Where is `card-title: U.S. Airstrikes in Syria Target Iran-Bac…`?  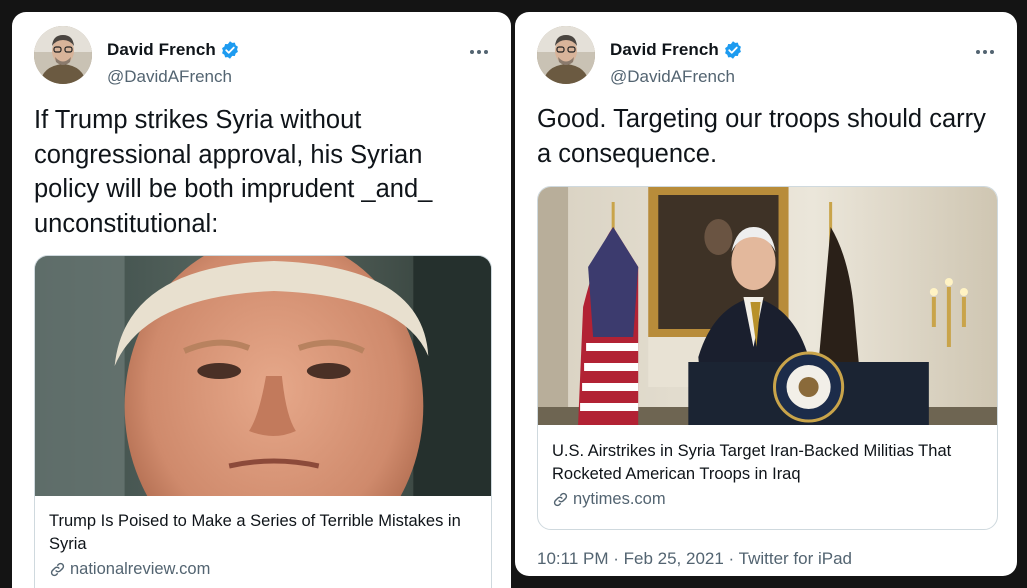 card-title: U.S. Airstrikes in Syria Target Iran-Bac… is located at coordinates (767, 463).